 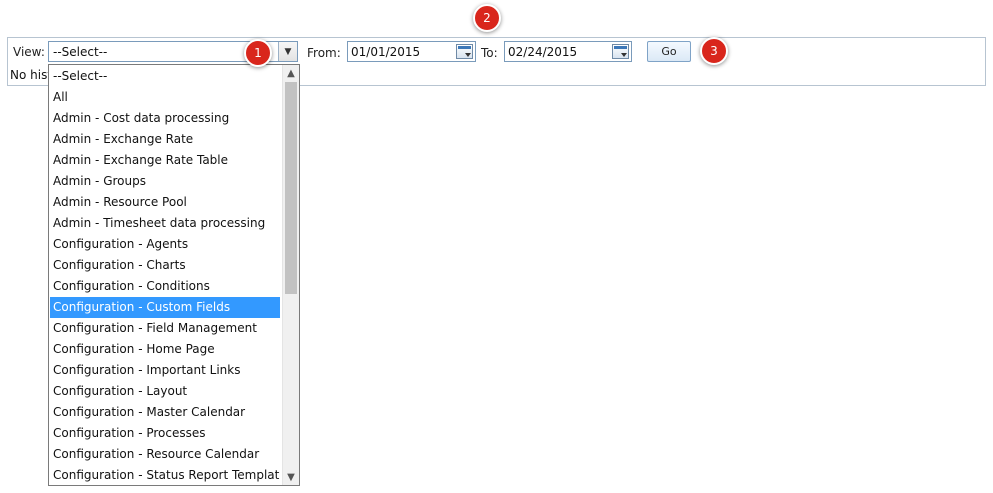 What do you see at coordinates (165, 244) in the screenshot?
I see `dropdown-option: Configuration - Agents` at bounding box center [165, 244].